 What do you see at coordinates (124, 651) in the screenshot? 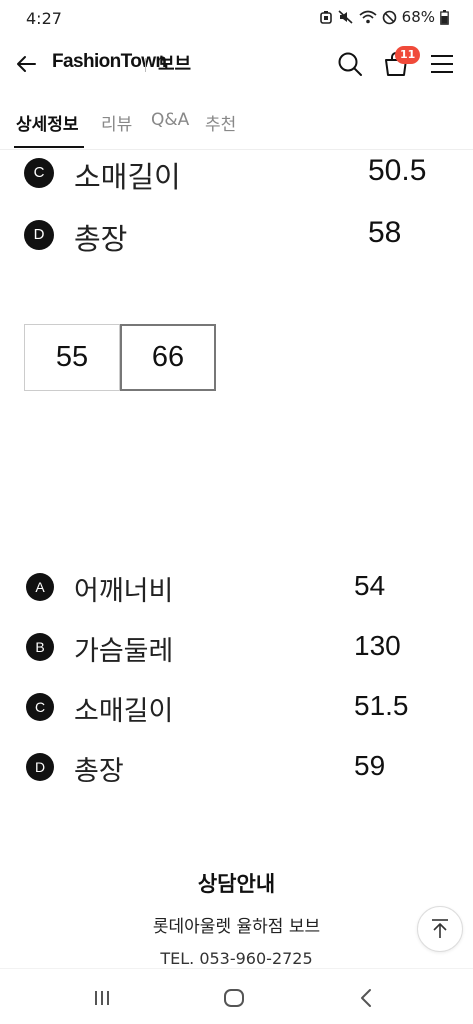
I see `measure-label: 가슴둘레` at bounding box center [124, 651].